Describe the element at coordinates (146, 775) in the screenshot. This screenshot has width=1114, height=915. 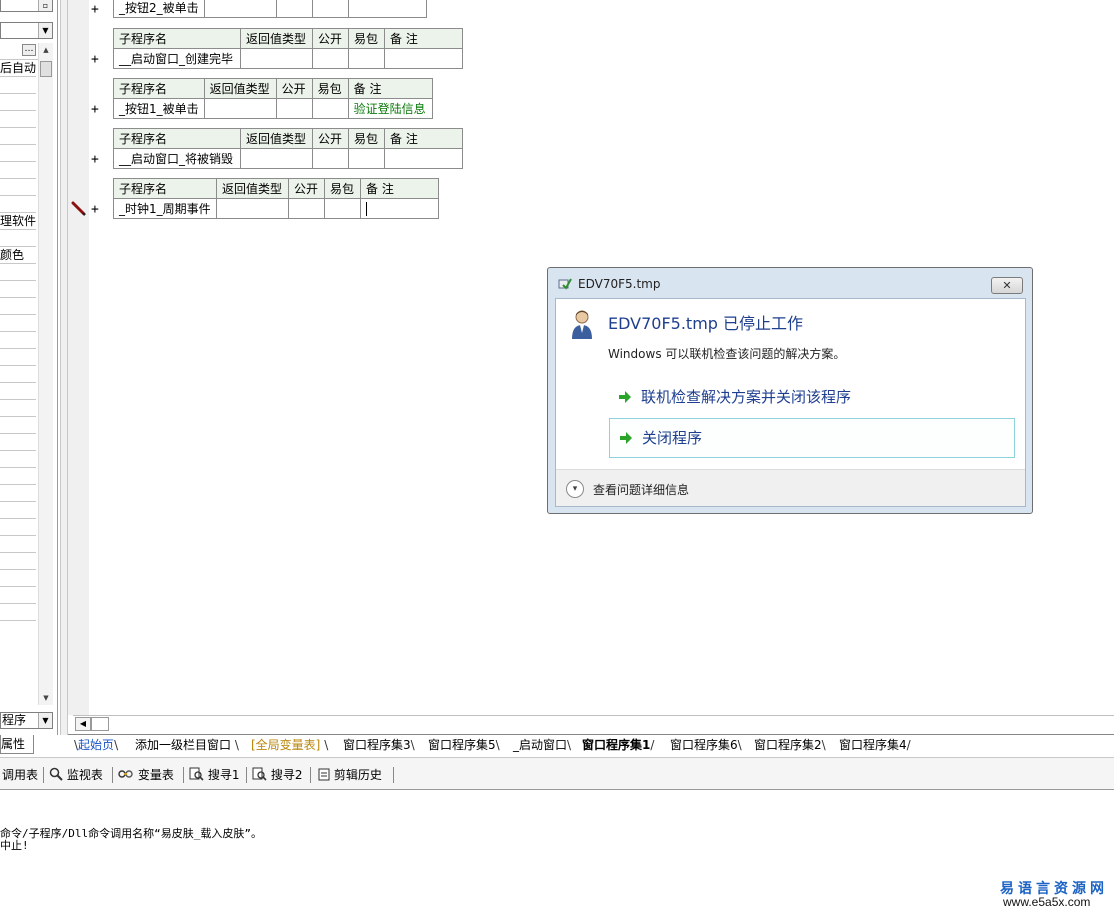
I see `variable-table-button: 变量表` at that location.